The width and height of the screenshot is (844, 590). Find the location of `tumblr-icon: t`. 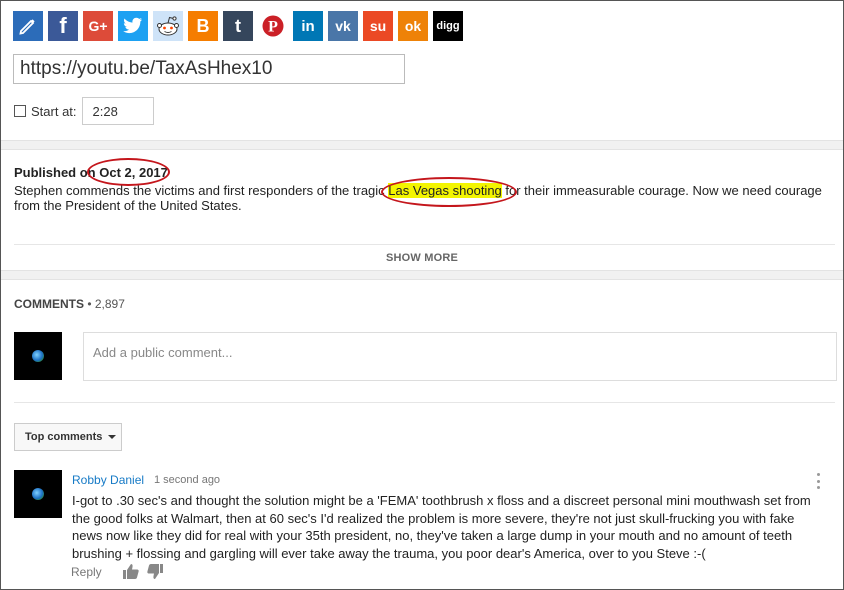

tumblr-icon: t is located at coordinates (238, 25).